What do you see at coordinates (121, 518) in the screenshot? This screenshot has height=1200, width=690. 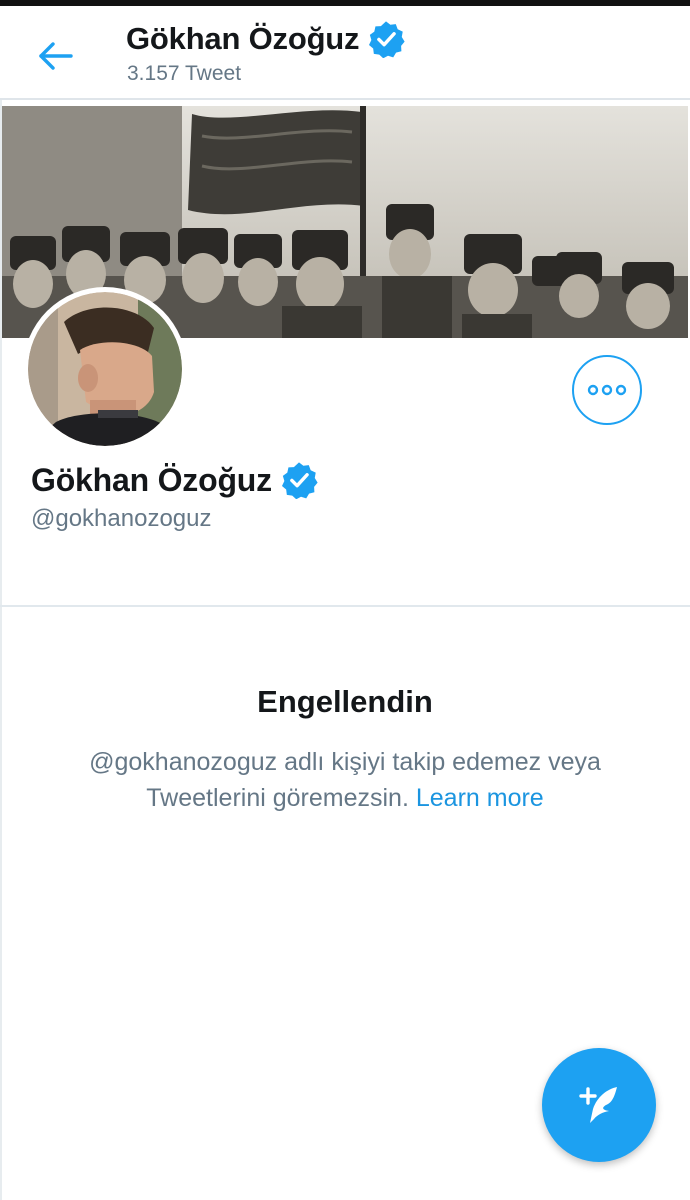 I see `profile-handle: @gokhanozoguz` at bounding box center [121, 518].